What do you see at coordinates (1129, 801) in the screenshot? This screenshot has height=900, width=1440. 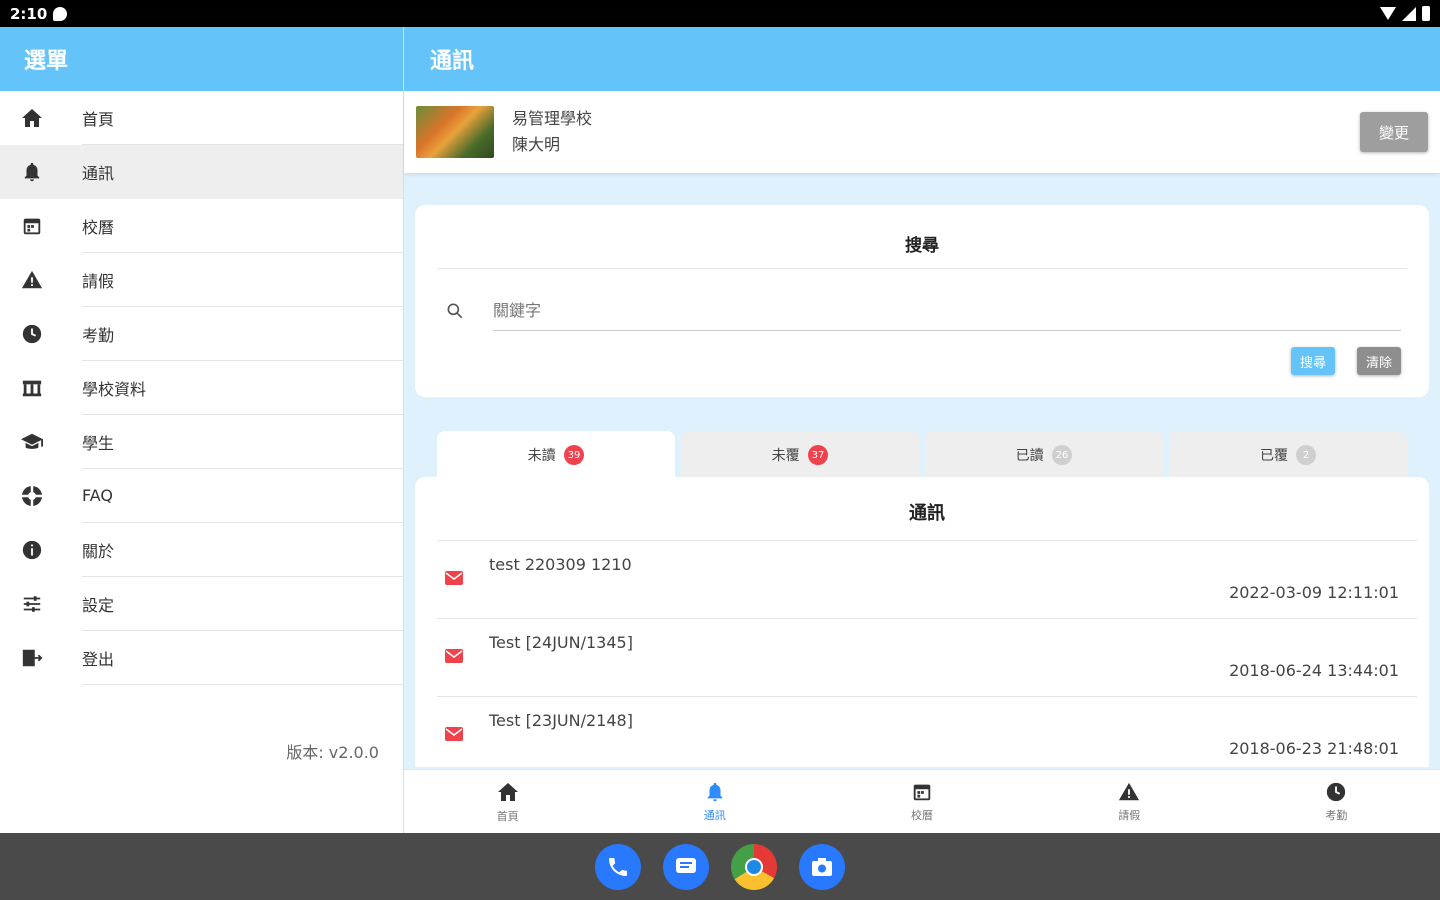 I see `bottom-nav-leave: 請假` at bounding box center [1129, 801].